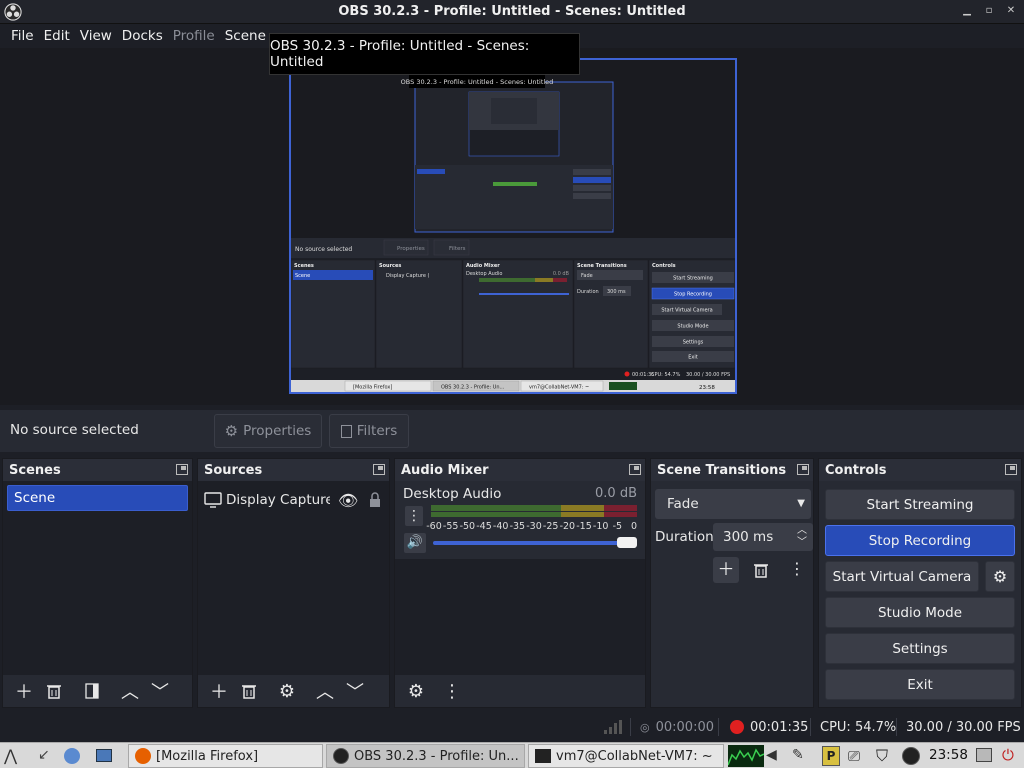 The image size is (1024, 768). I want to click on obs-tray-icon, so click(911, 756).